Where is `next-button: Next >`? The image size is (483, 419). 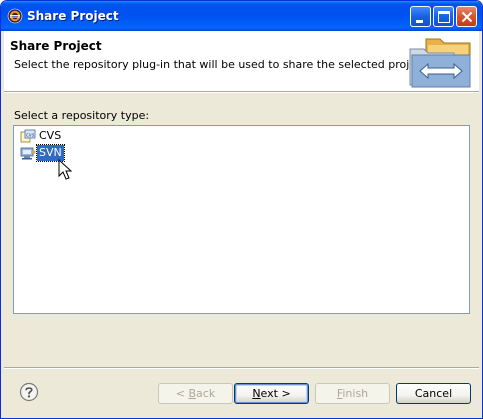
next-button: Next > is located at coordinates (271, 393).